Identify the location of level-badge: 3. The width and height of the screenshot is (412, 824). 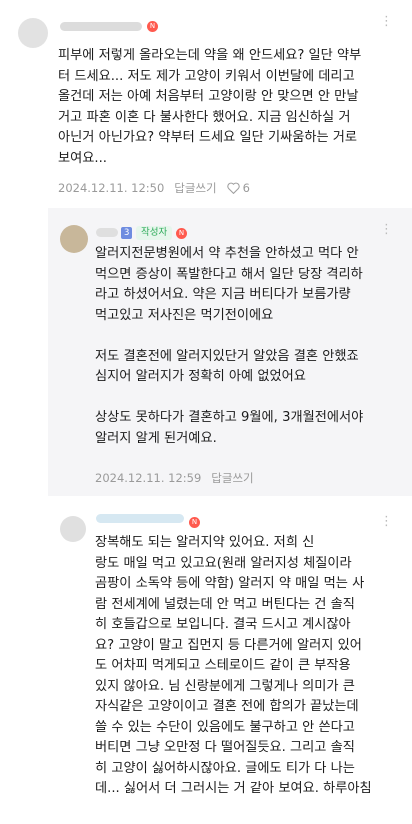
(127, 233).